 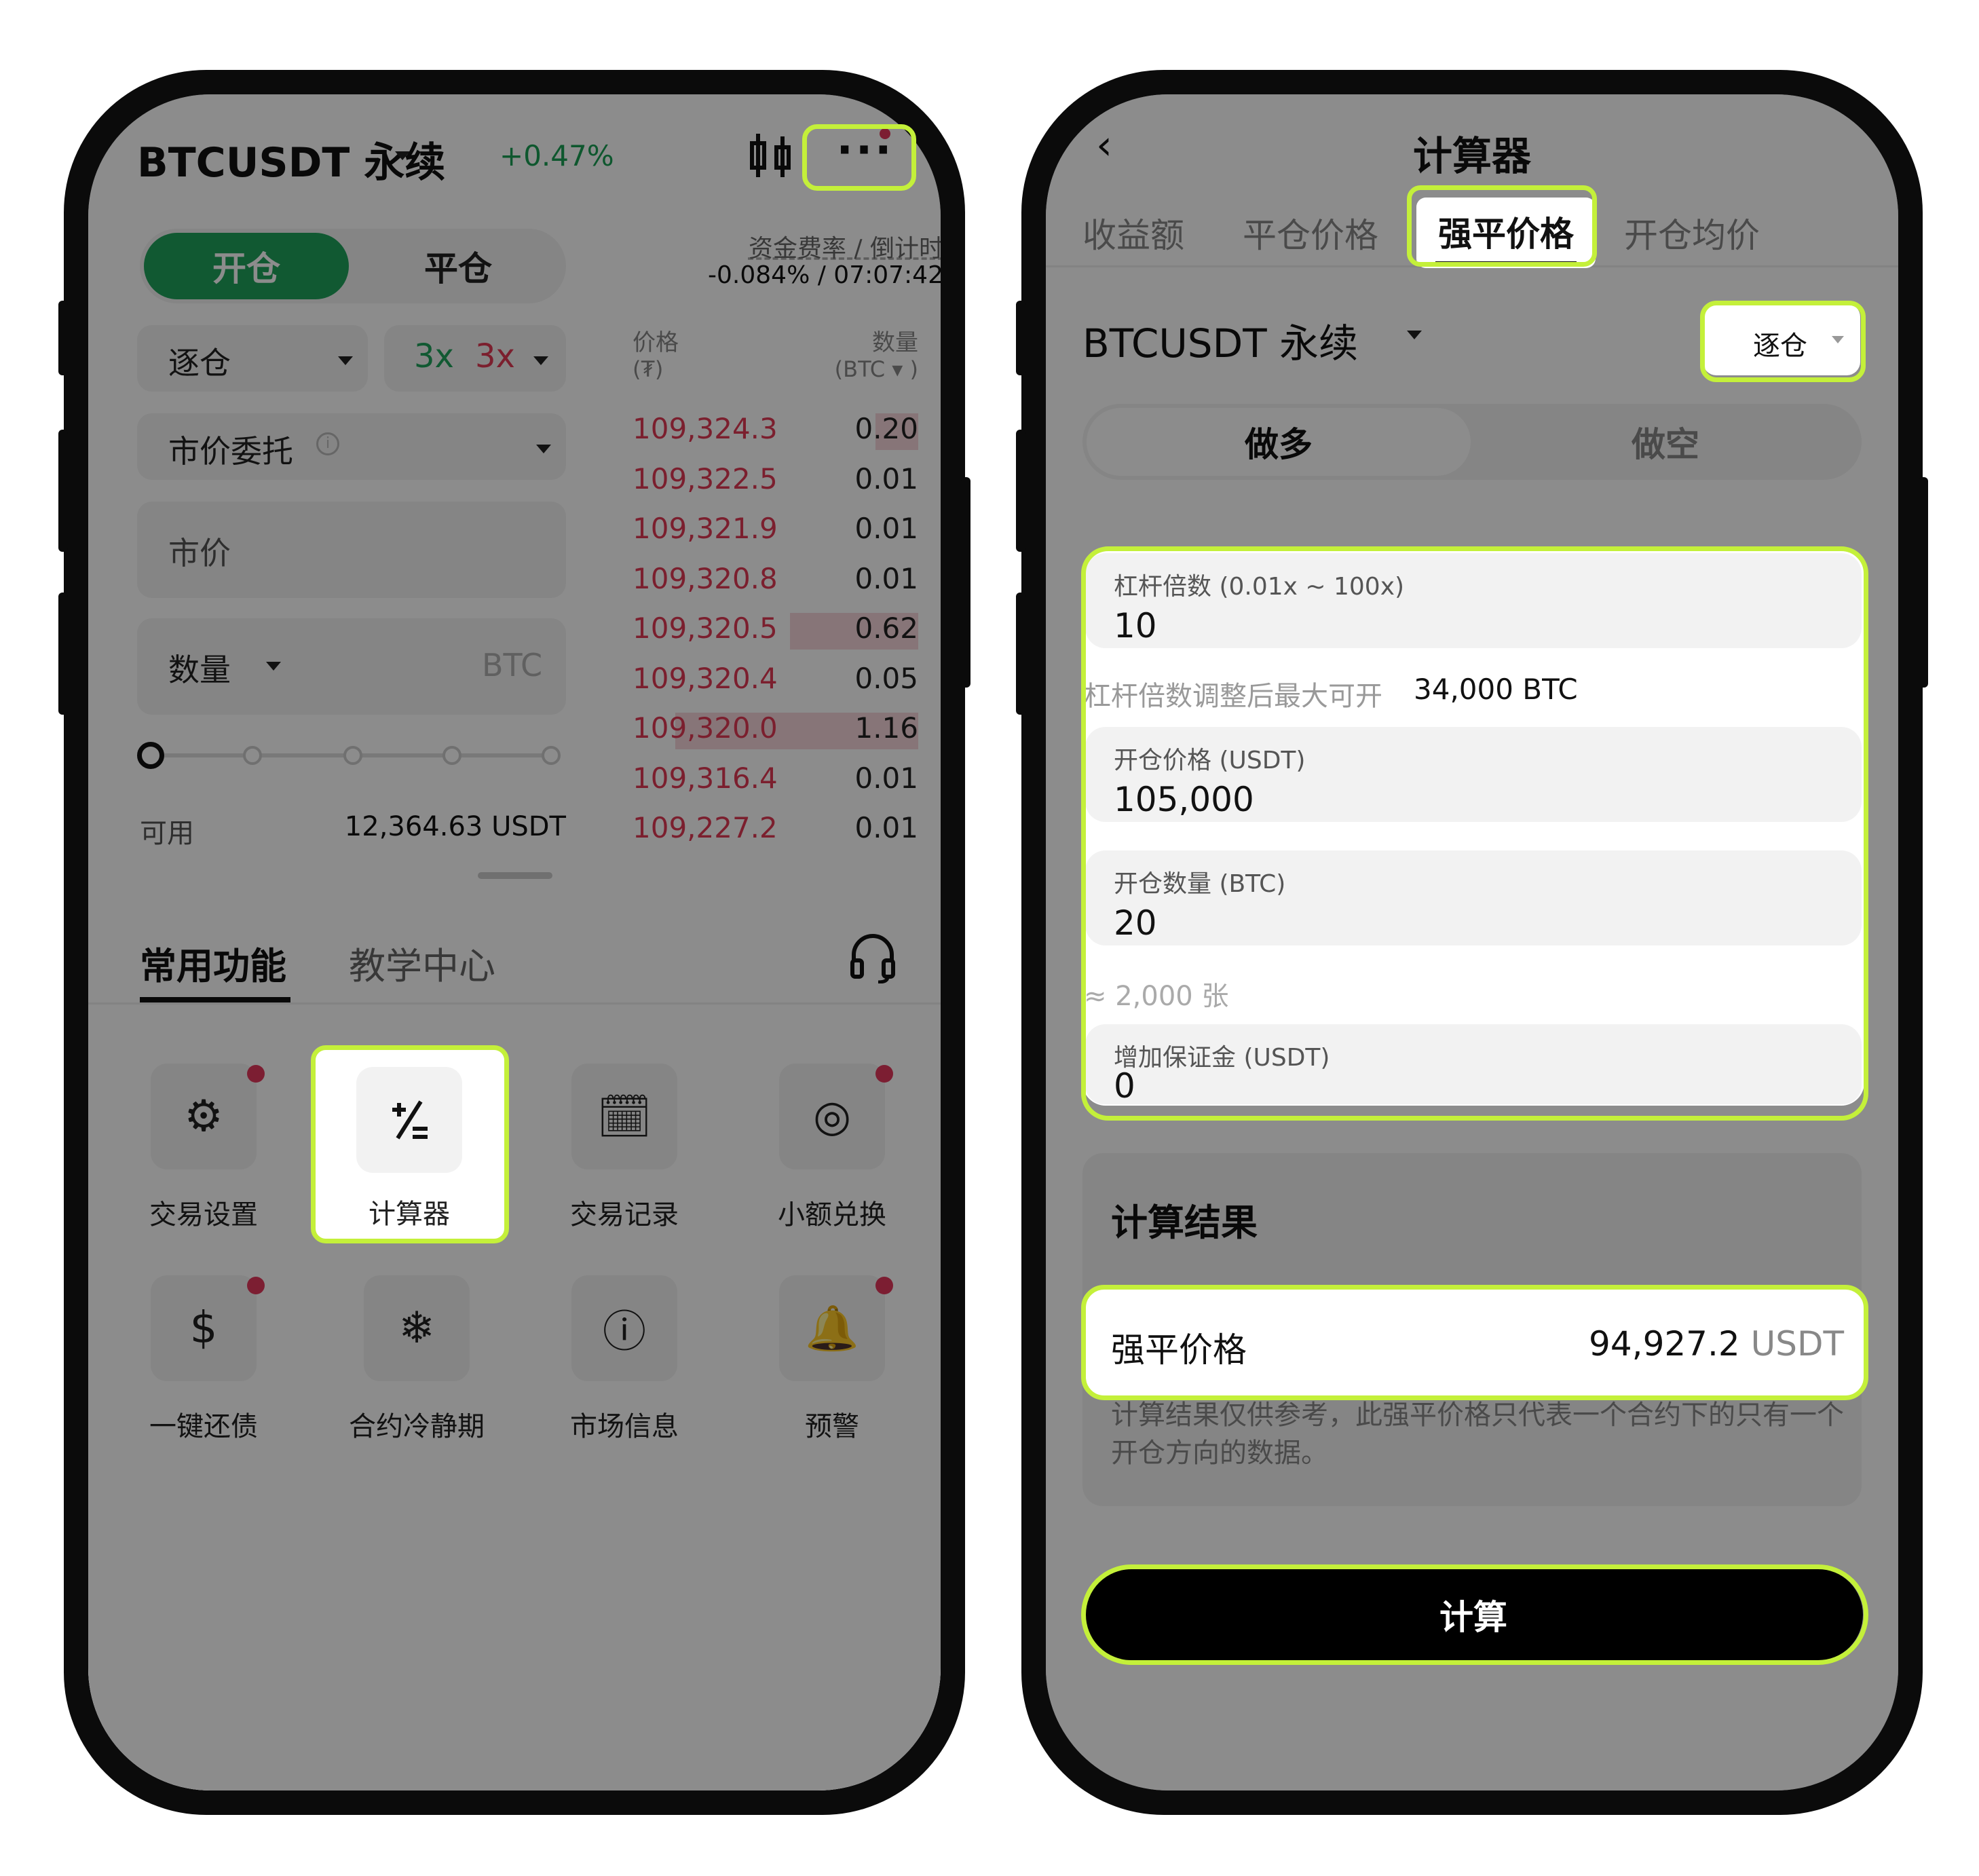 What do you see at coordinates (706, 628) in the screenshot?
I see `orderbook-price: 109,320.5` at bounding box center [706, 628].